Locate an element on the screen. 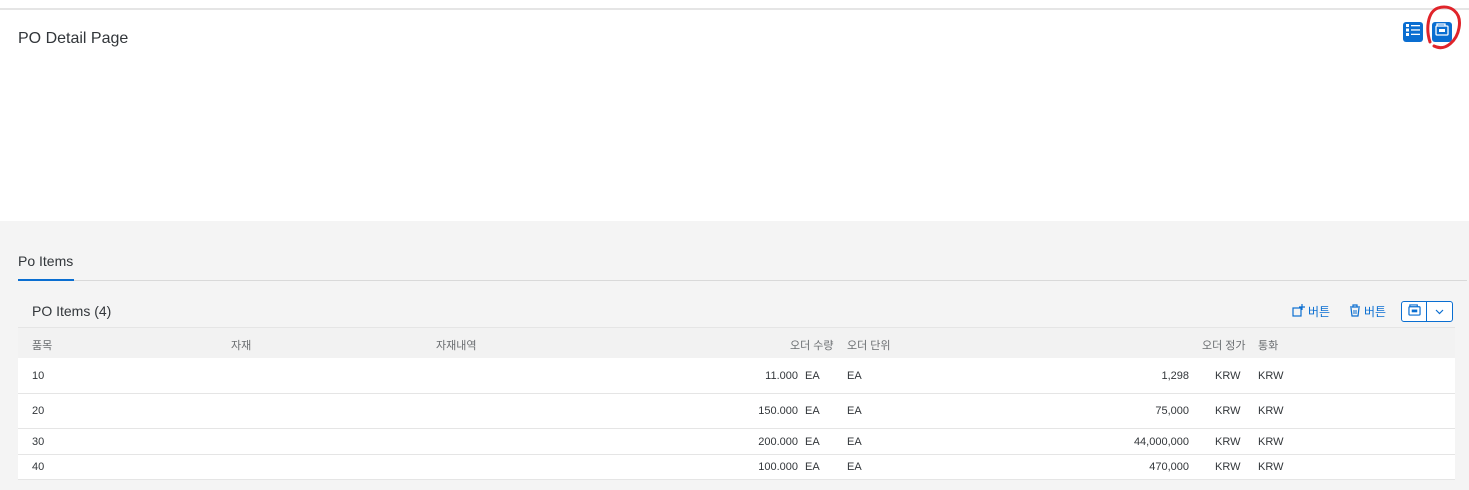  add-icon is located at coordinates (1298, 311).